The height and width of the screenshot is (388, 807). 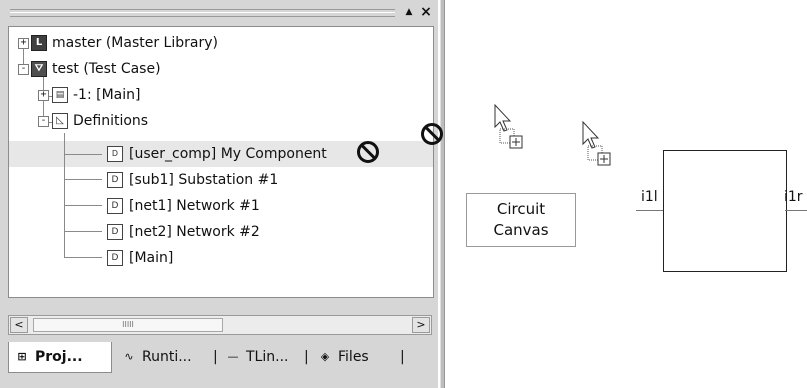 What do you see at coordinates (521, 220) in the screenshot?
I see `canvas-label: Circuit Canvas` at bounding box center [521, 220].